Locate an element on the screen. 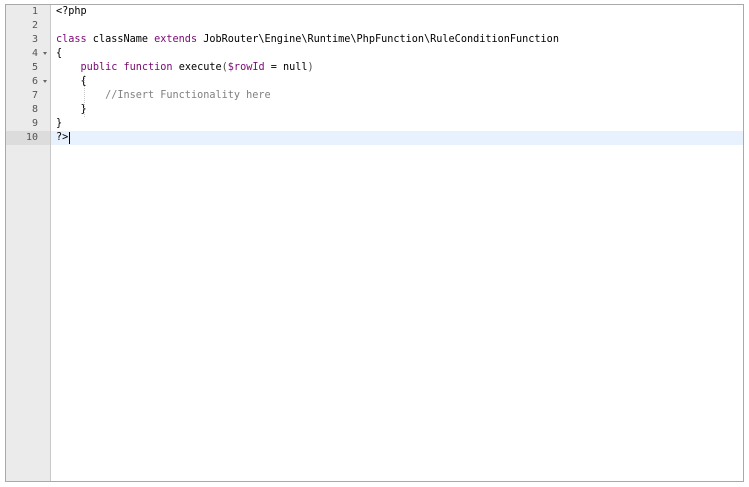 The width and height of the screenshot is (749, 487). line-number: 4 is located at coordinates (34, 53).